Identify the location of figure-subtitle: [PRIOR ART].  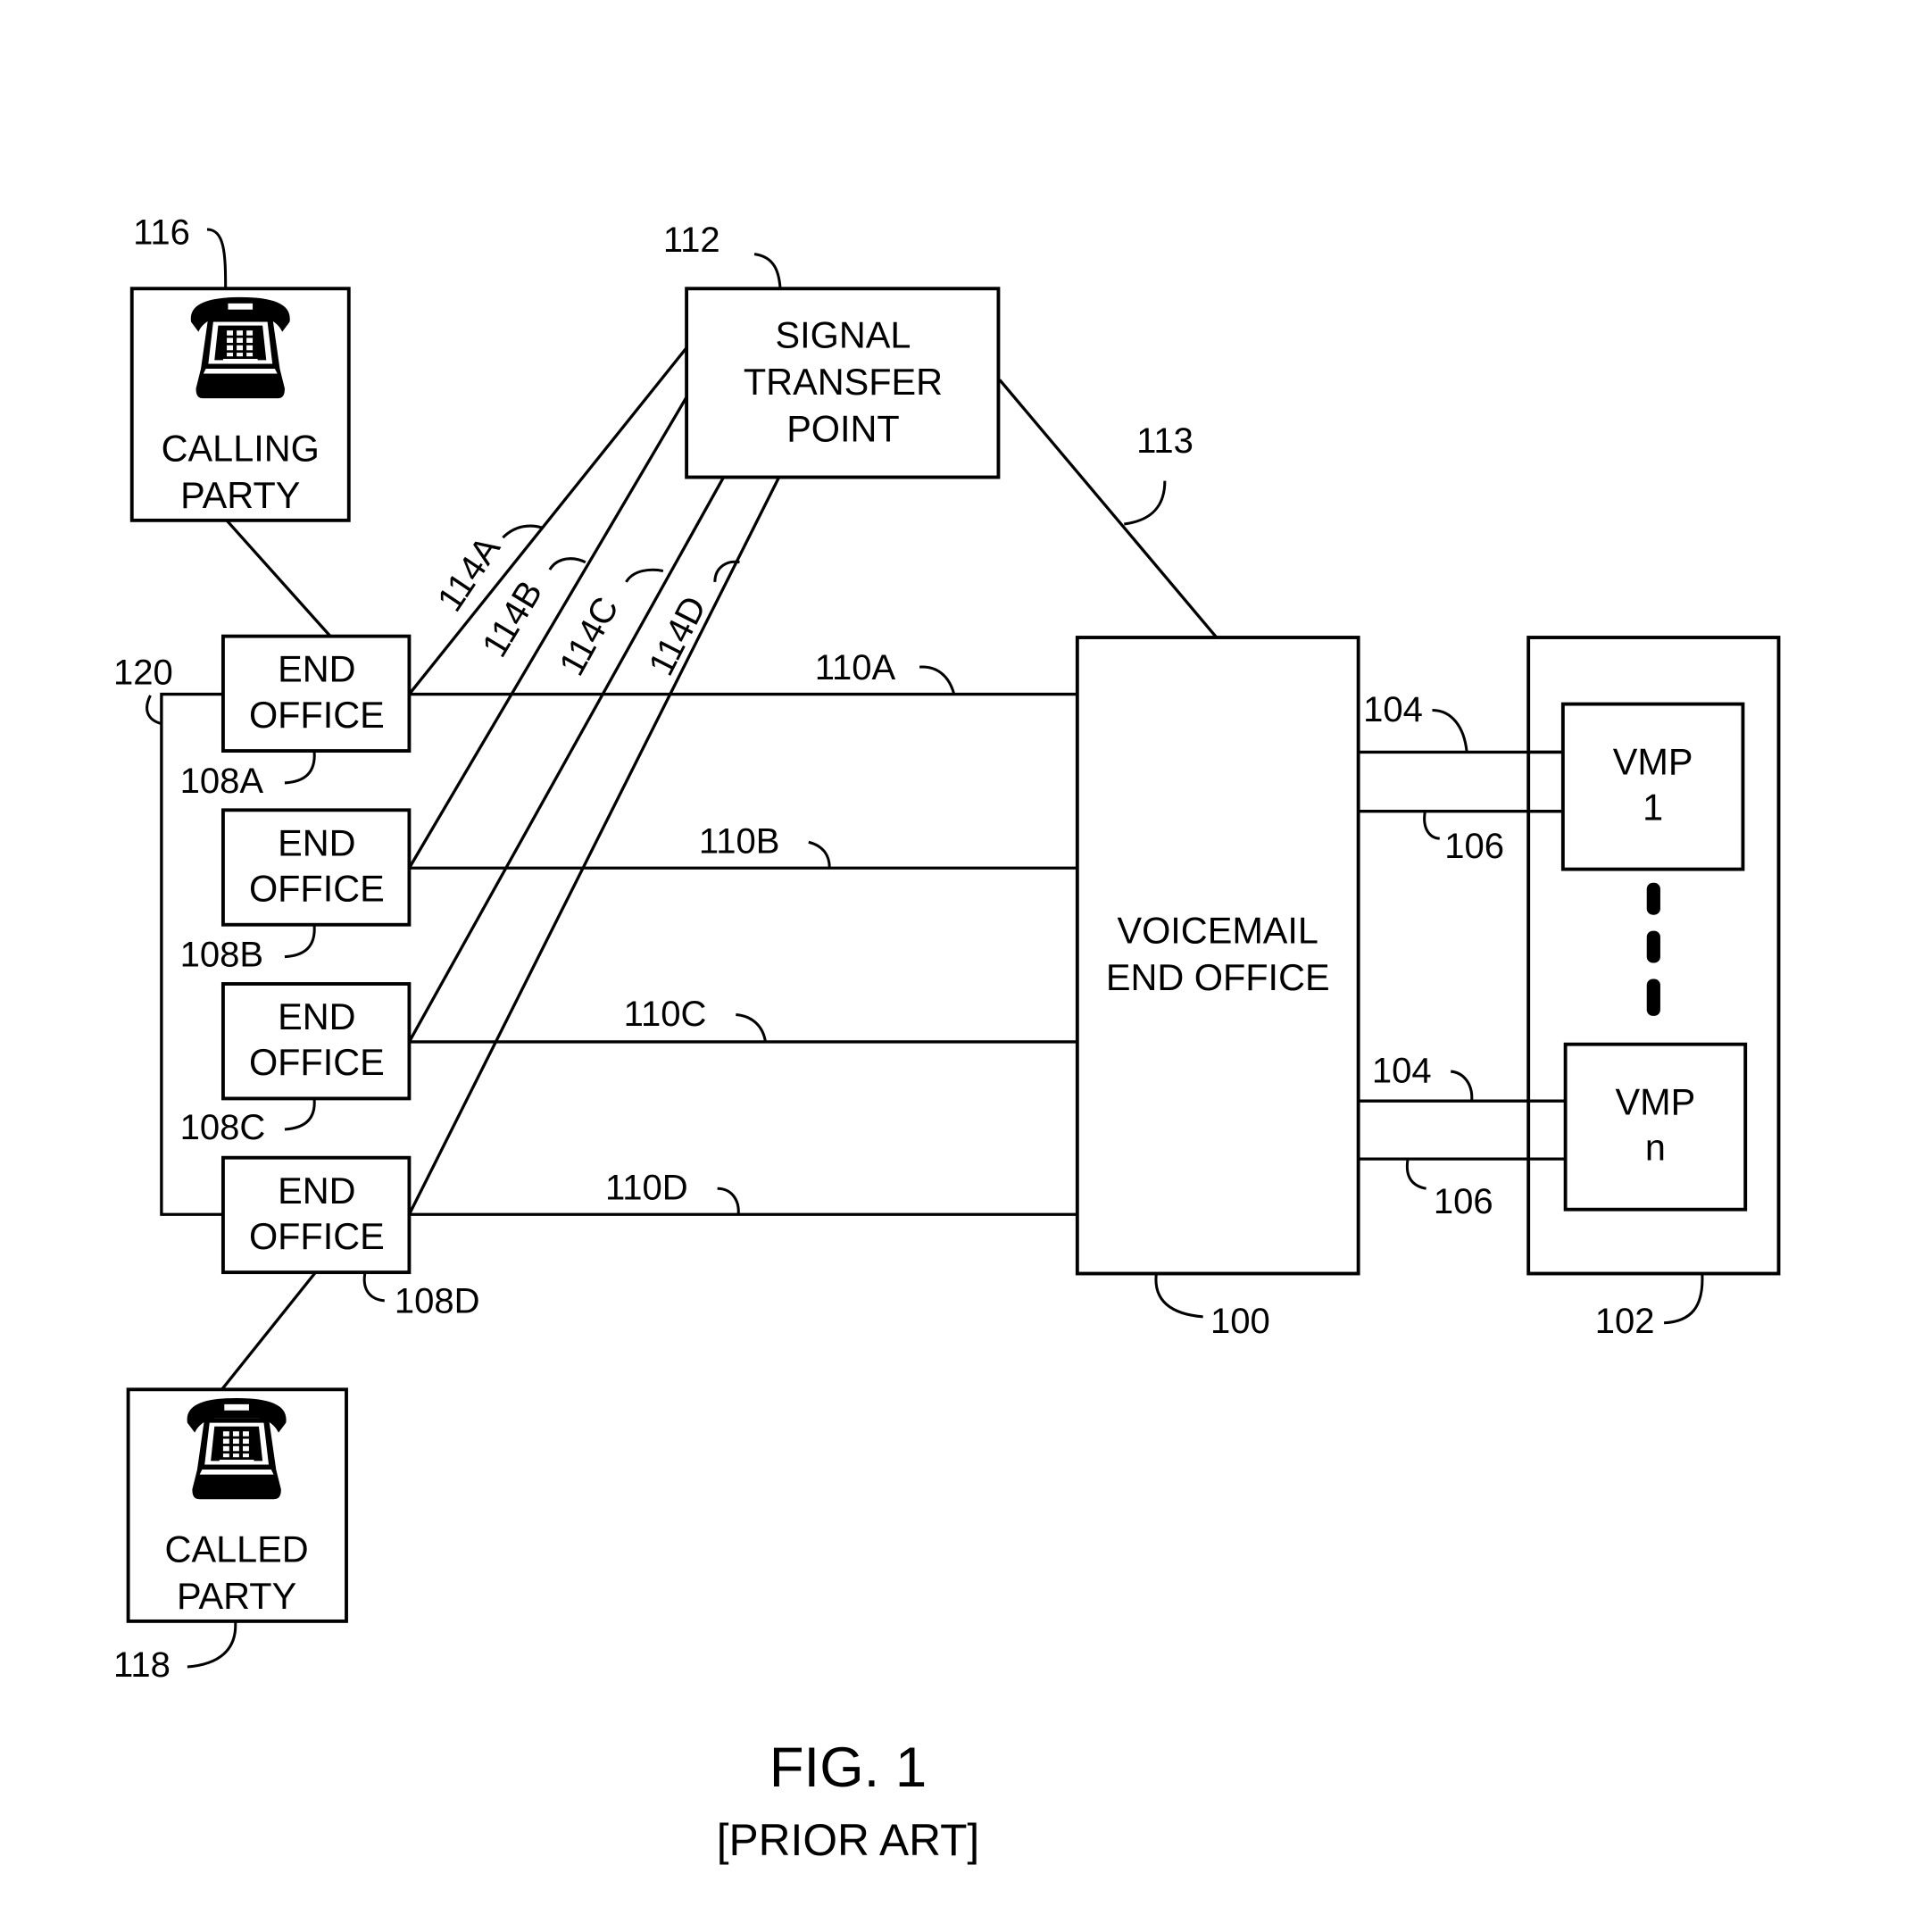
(848, 1840).